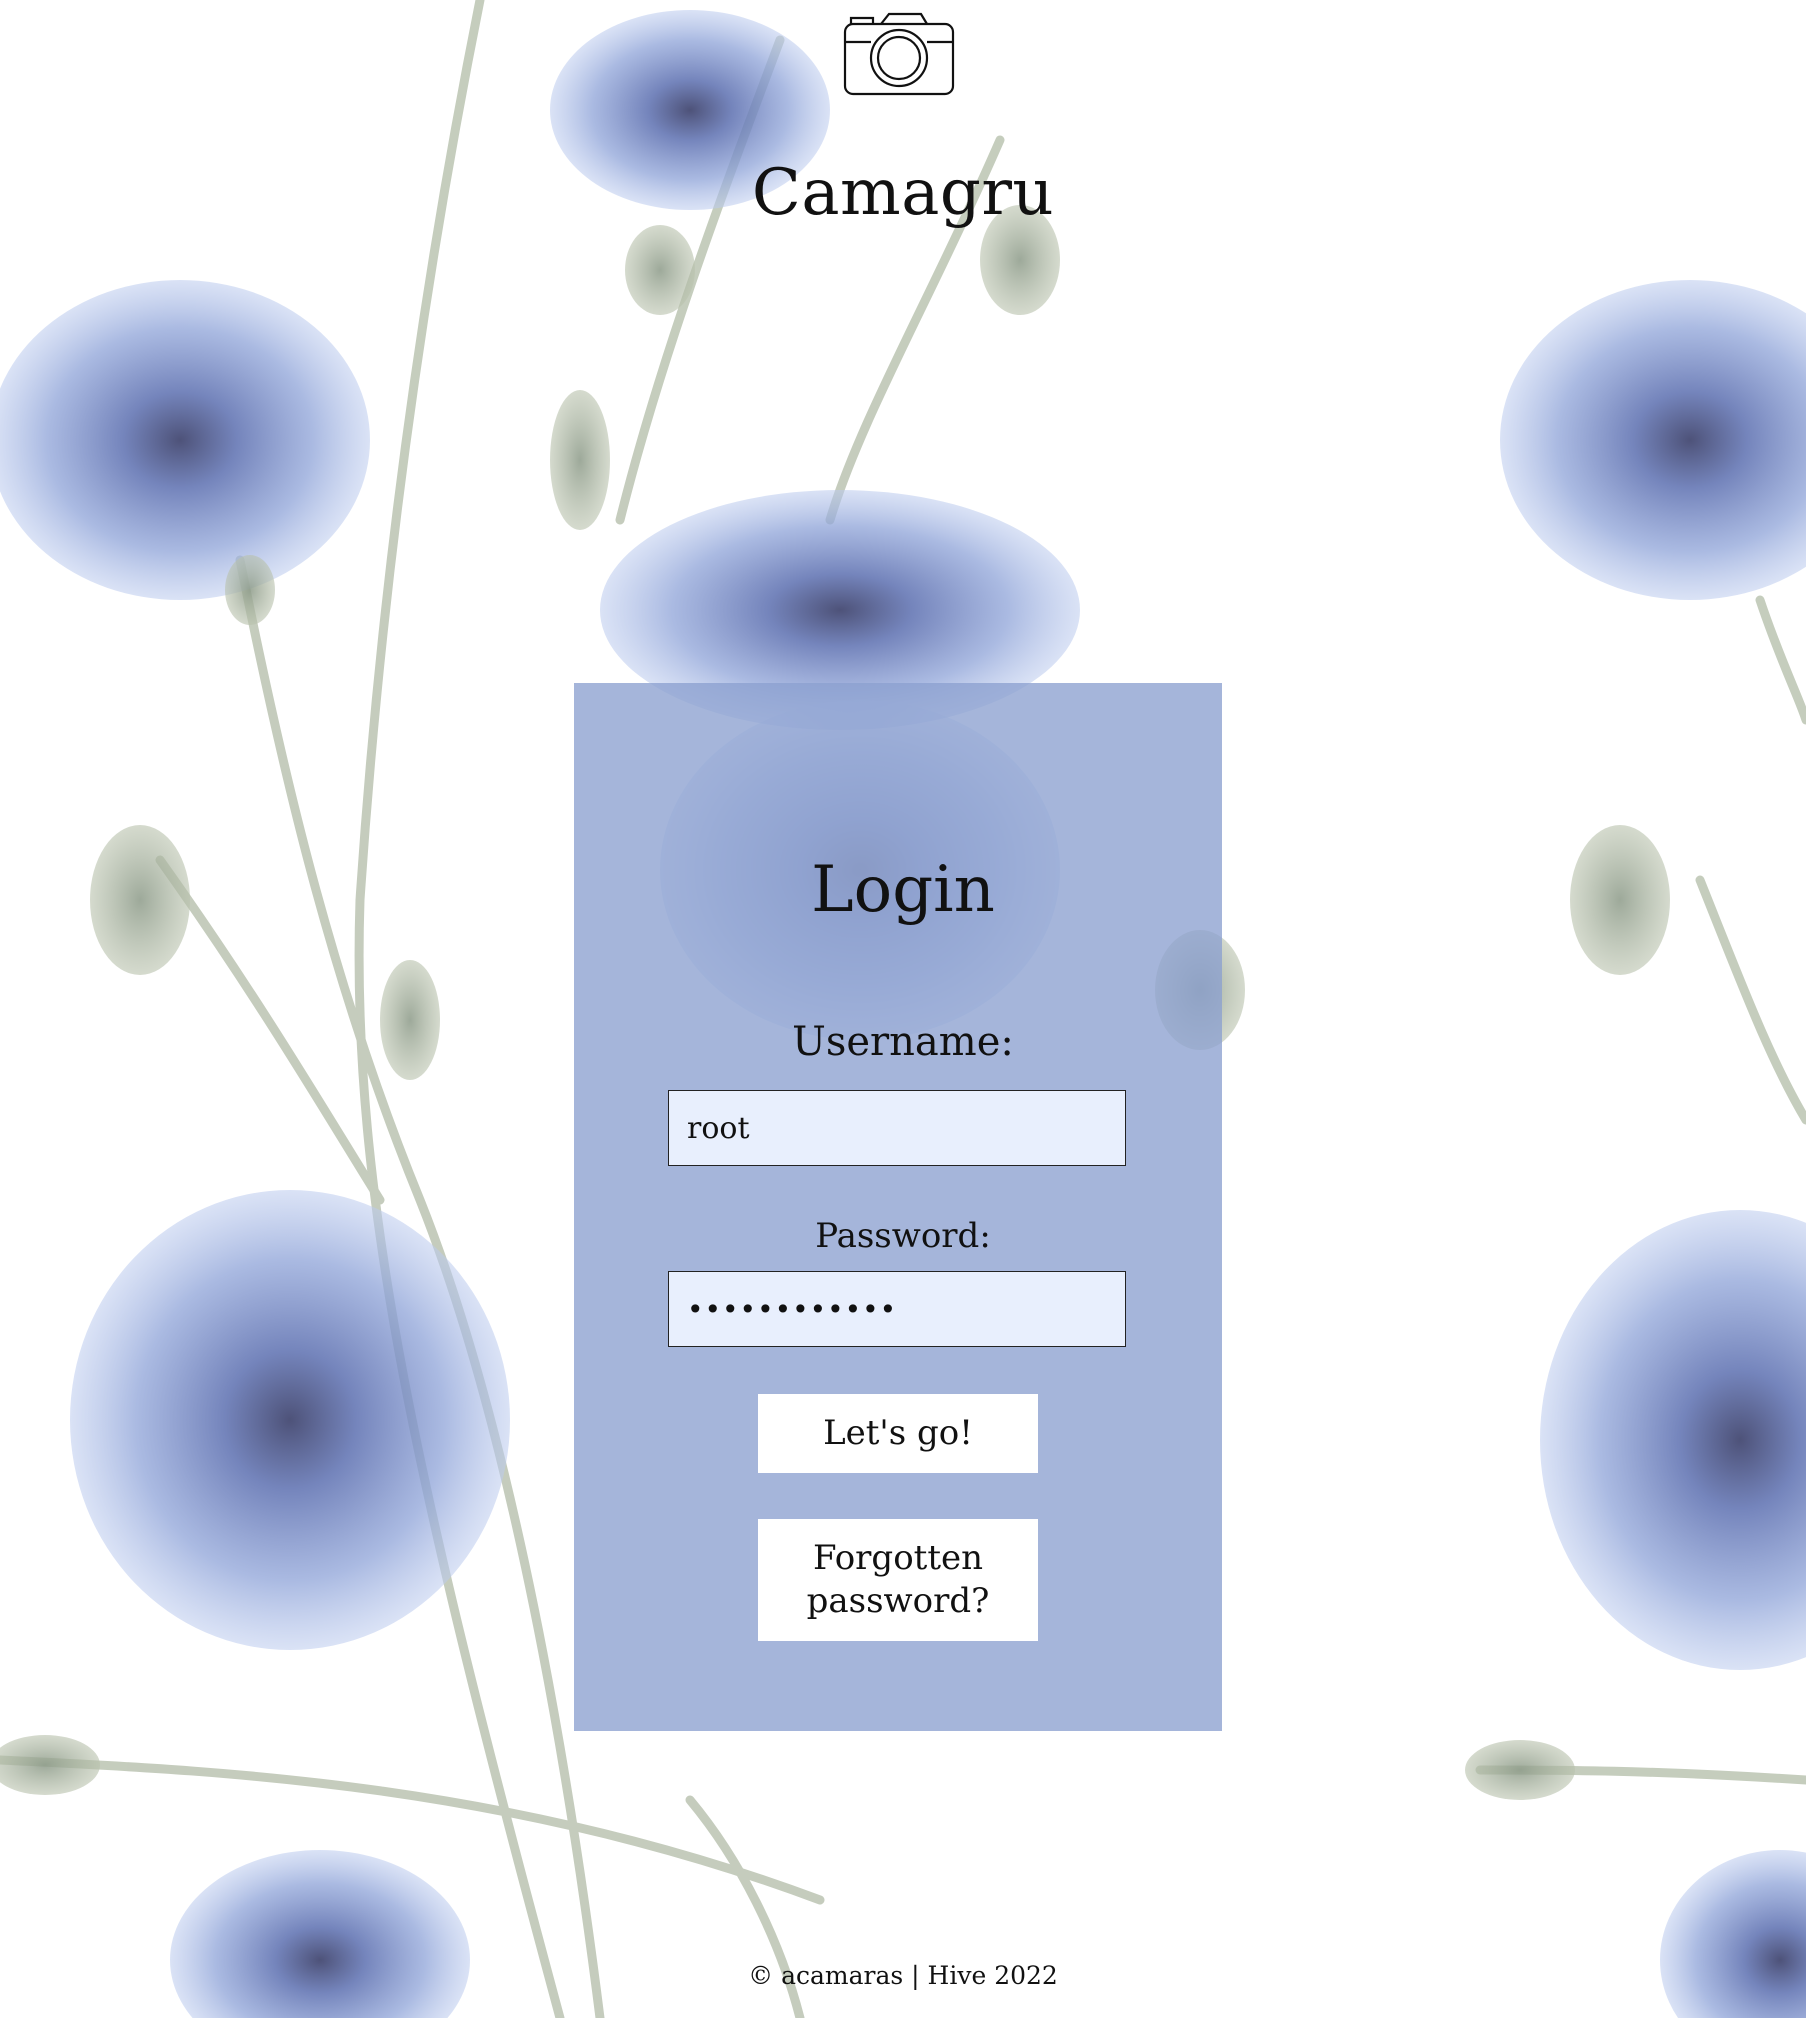 The image size is (1806, 2018). Describe the element at coordinates (903, 1975) in the screenshot. I see `footer-copyright: © acamaras | Hive 2022` at that location.